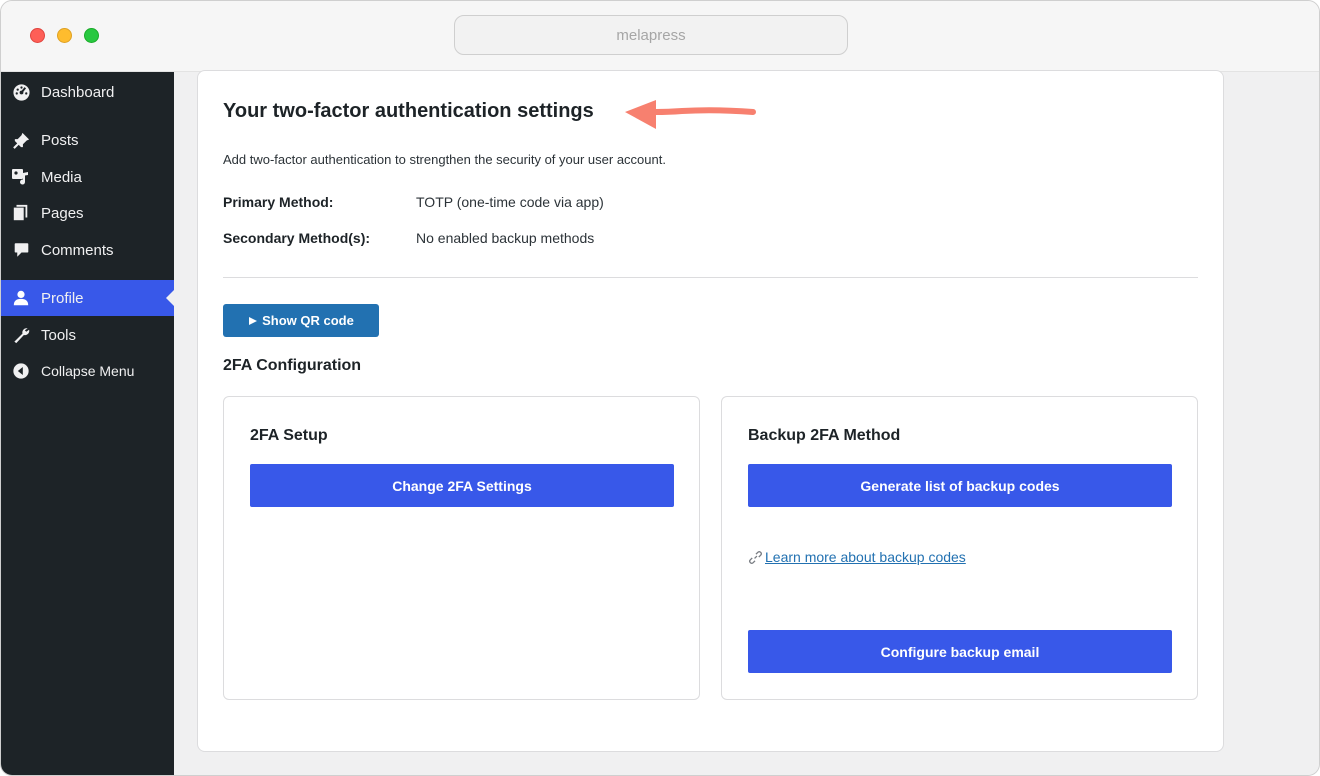 The image size is (1320, 776). I want to click on sidebar-item-label: Media, so click(61, 177).